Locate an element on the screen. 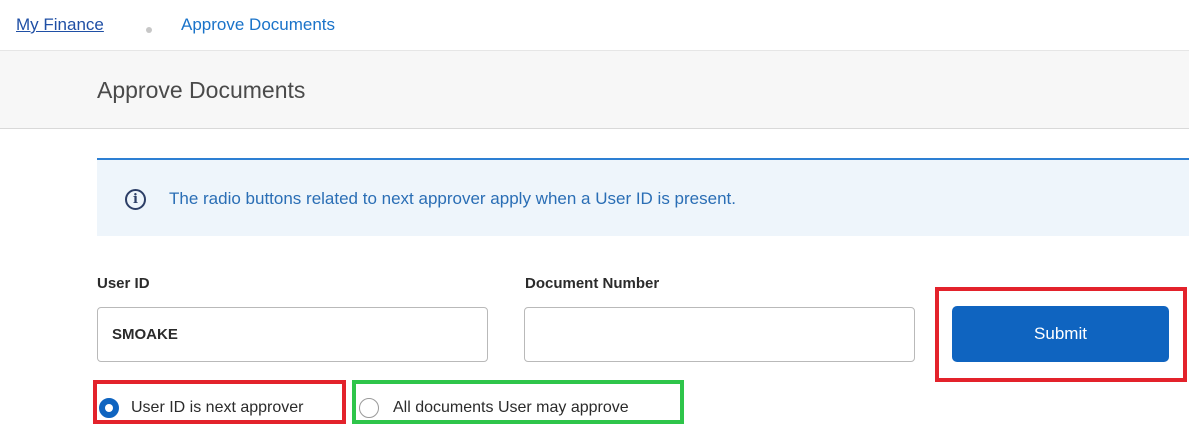 The width and height of the screenshot is (1189, 424). breadcrumb-my-finance-link: My Finance is located at coordinates (60, 25).